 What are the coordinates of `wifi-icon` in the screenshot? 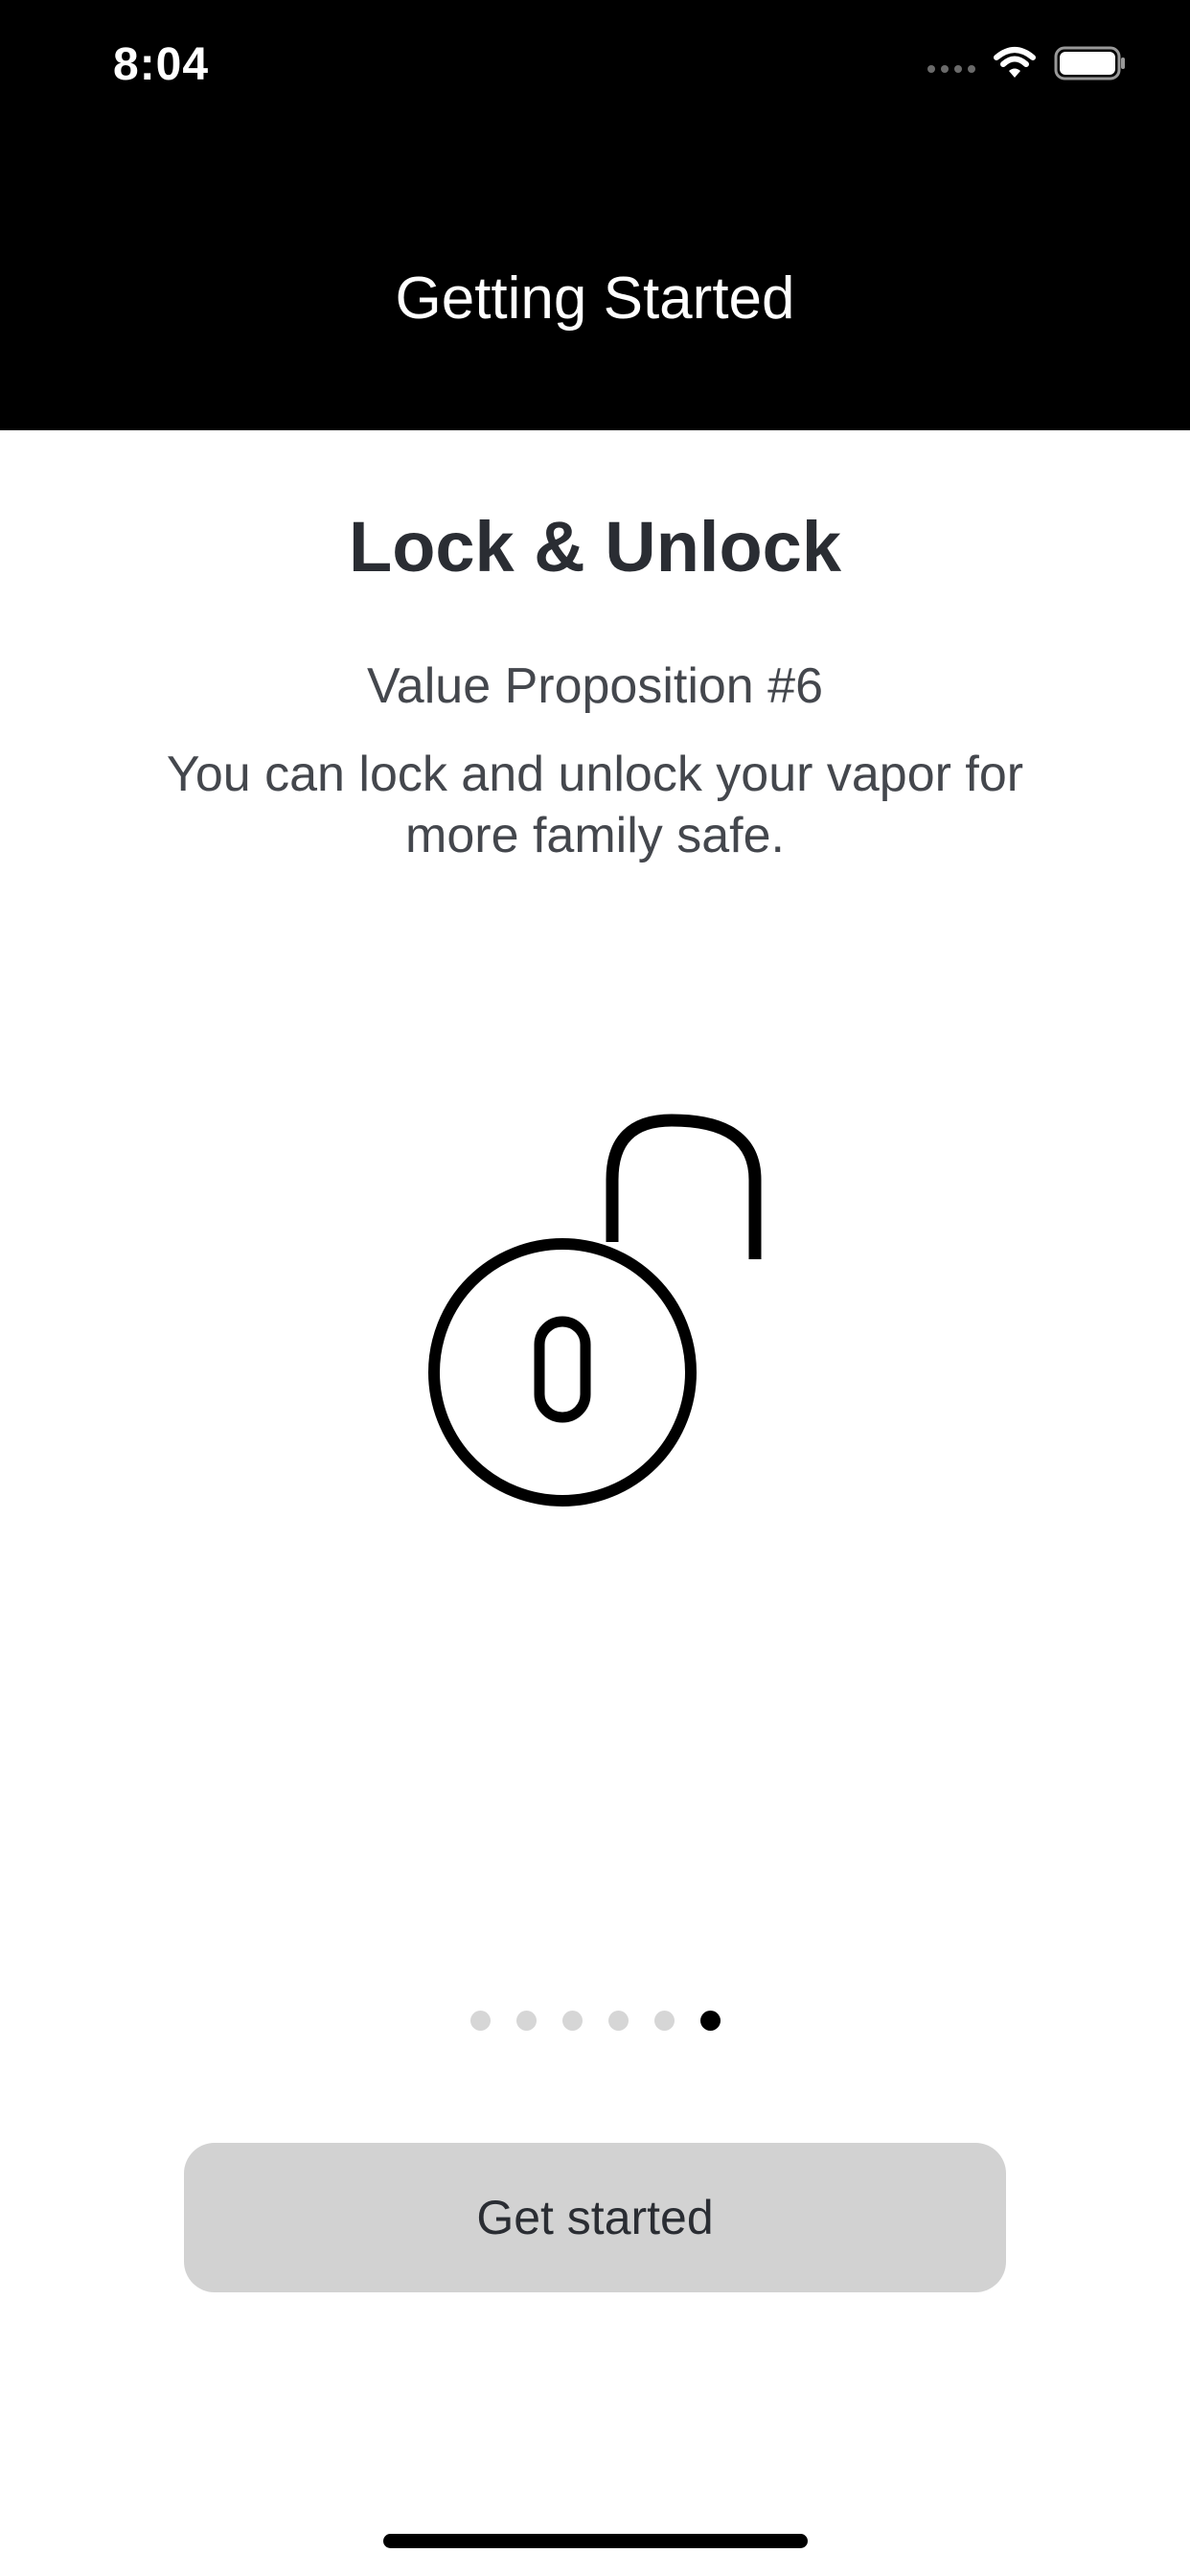 It's located at (1015, 63).